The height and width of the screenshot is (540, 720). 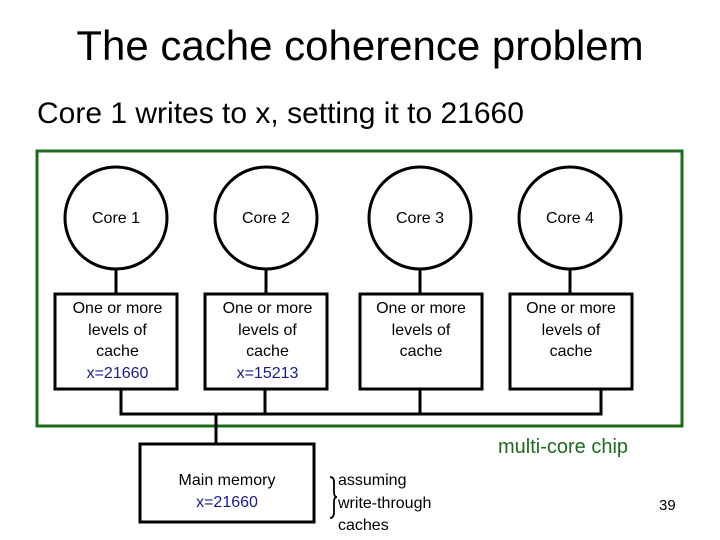 I want to click on note-line-3: caches, so click(x=363, y=525).